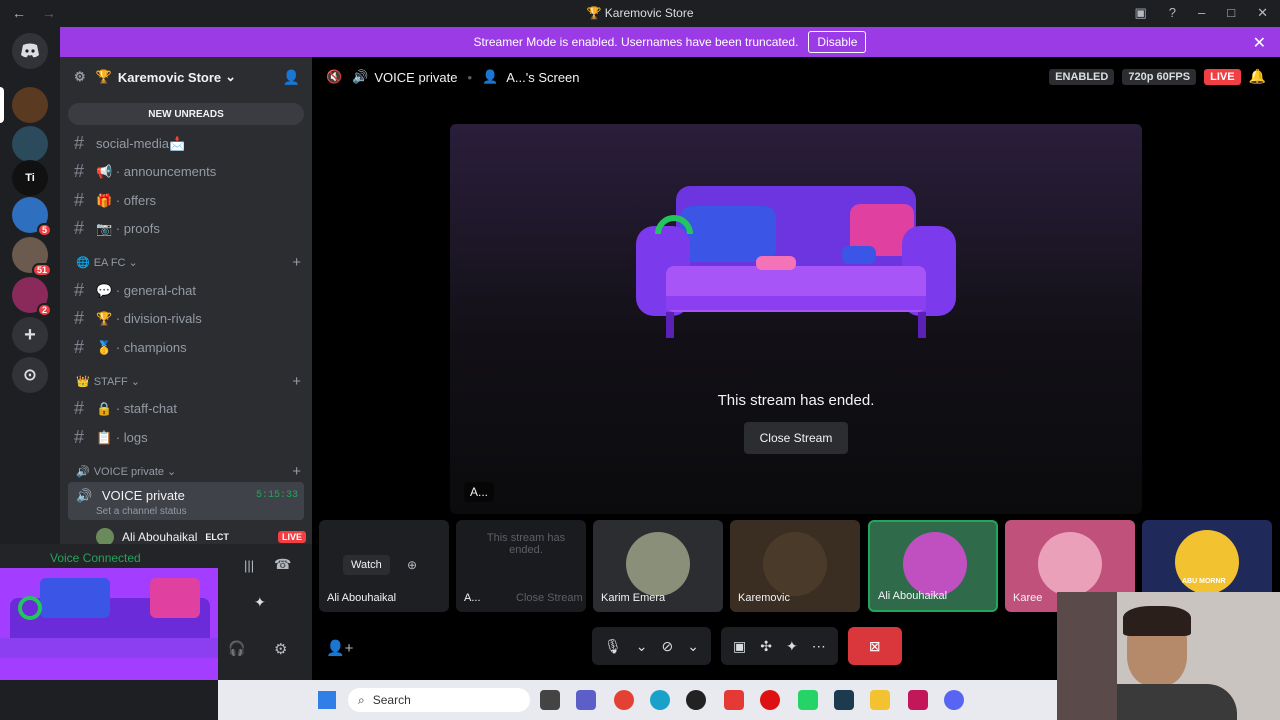 Image resolution: width=1280 pixels, height=720 pixels. What do you see at coordinates (83, 263) in the screenshot?
I see `globe-icon: 🌐` at bounding box center [83, 263].